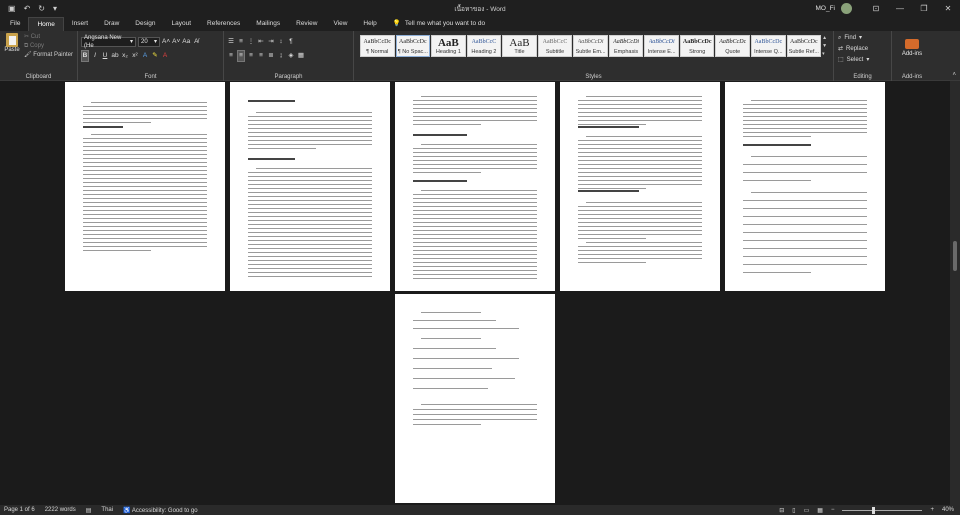 This screenshot has height=515, width=960. I want to click on scroll-thumb, so click(955, 256).